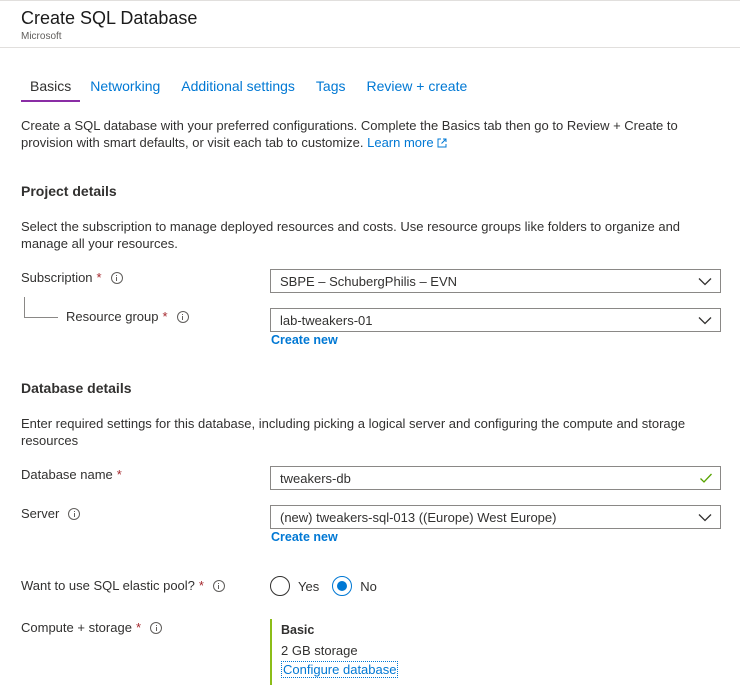  I want to click on compute-tier: Basic, so click(298, 630).